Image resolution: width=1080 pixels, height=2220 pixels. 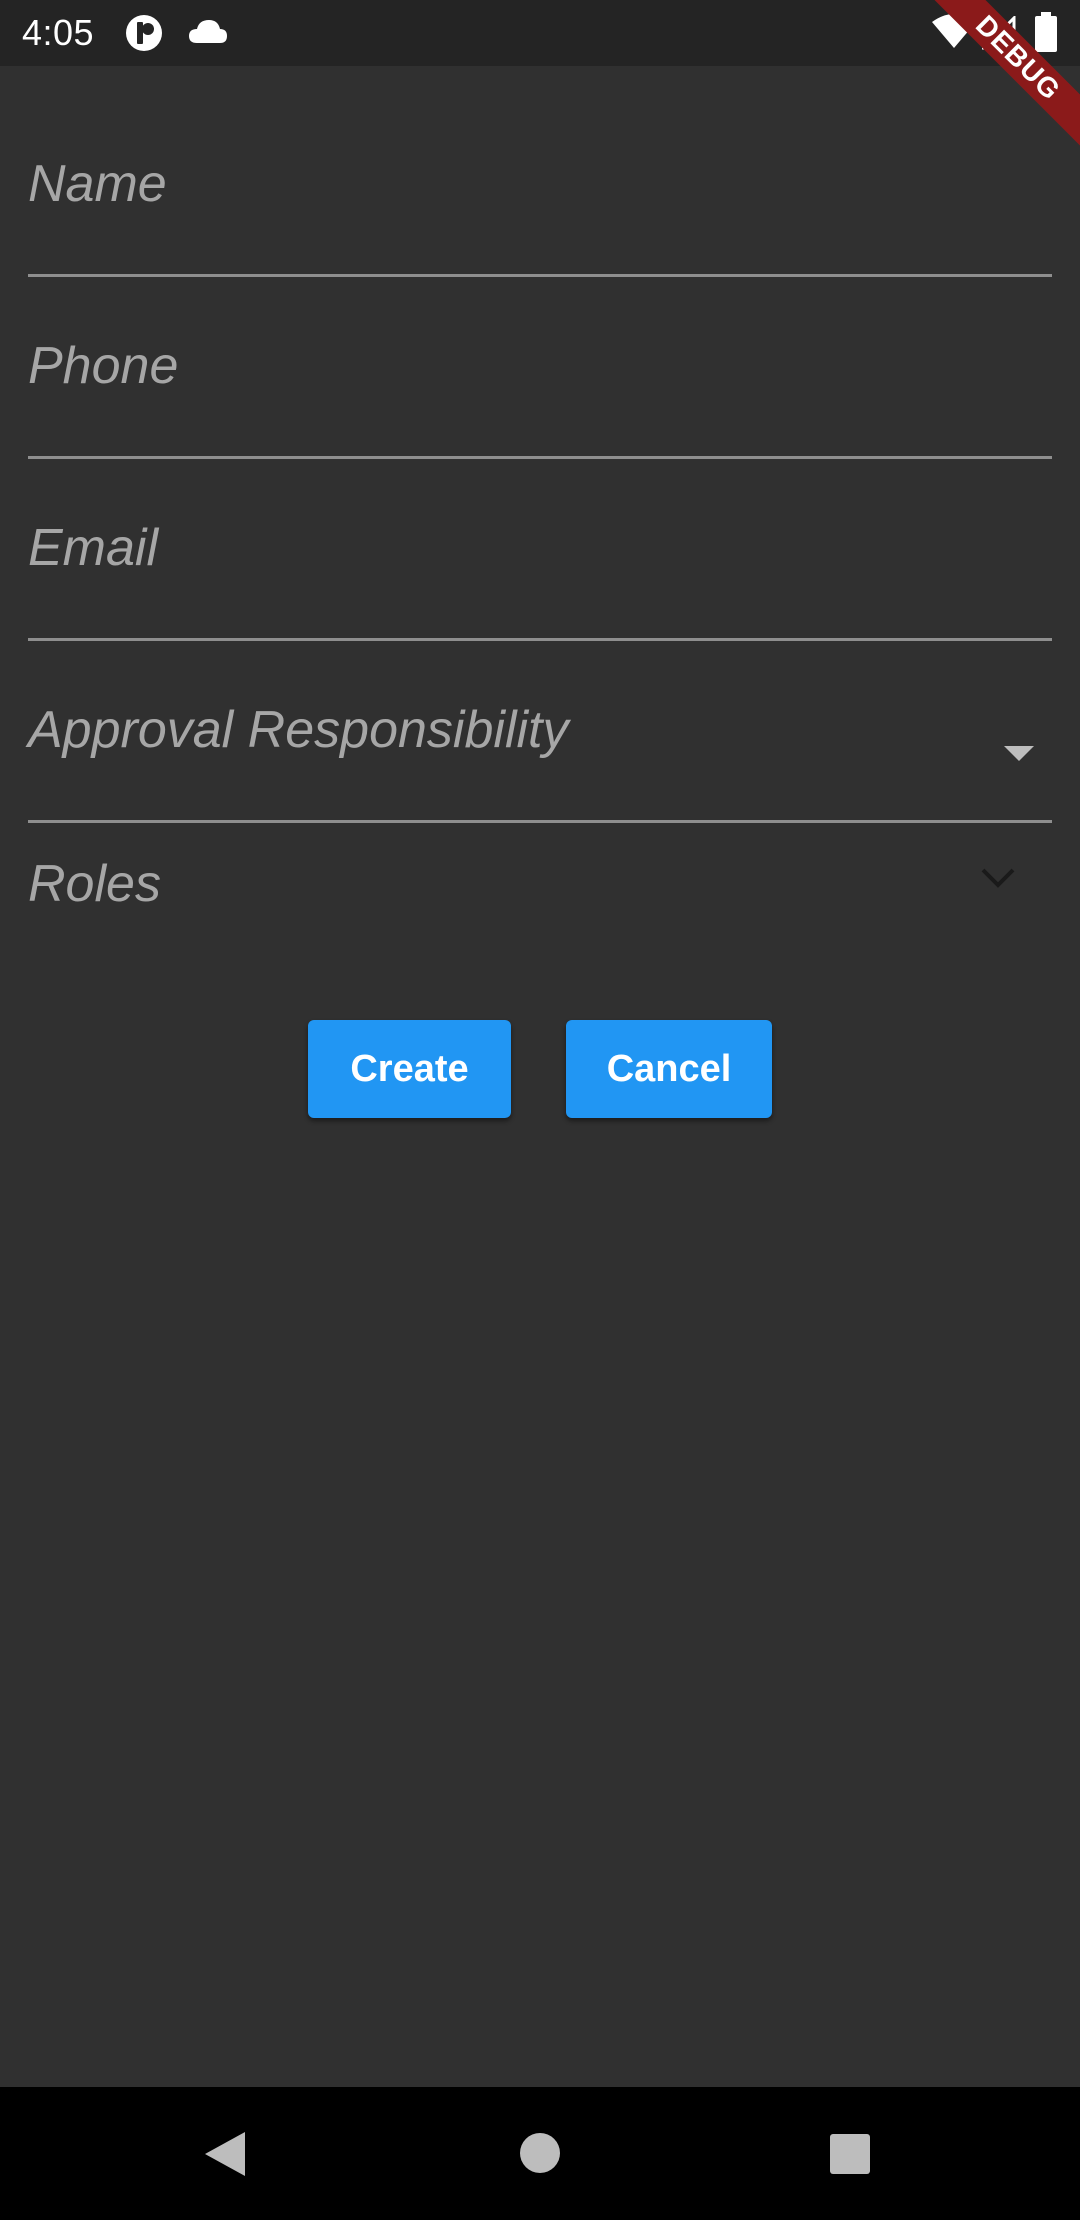 I want to click on status-bar: 4:05, so click(x=540, y=33).